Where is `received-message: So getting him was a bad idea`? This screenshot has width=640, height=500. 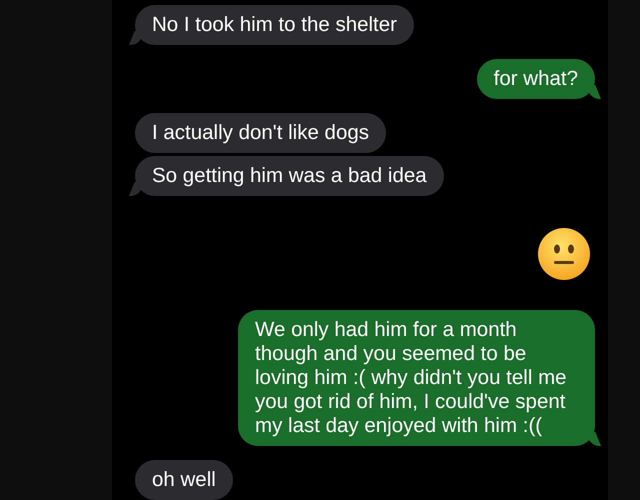 received-message: So getting him was a bad idea is located at coordinates (286, 176).